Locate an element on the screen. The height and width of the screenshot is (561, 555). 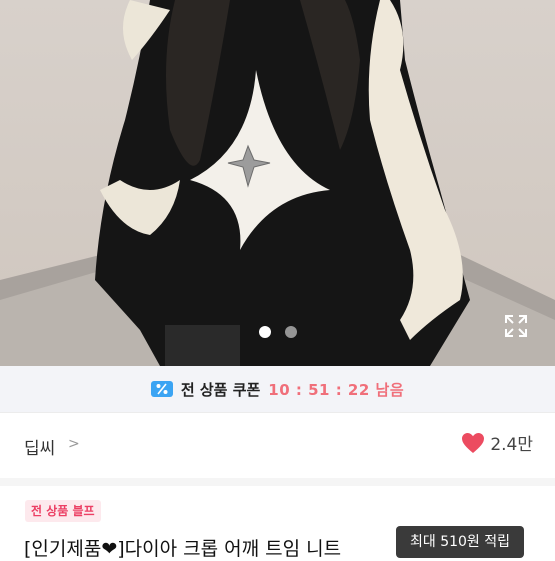
like-count: 2.4만 is located at coordinates (511, 445).